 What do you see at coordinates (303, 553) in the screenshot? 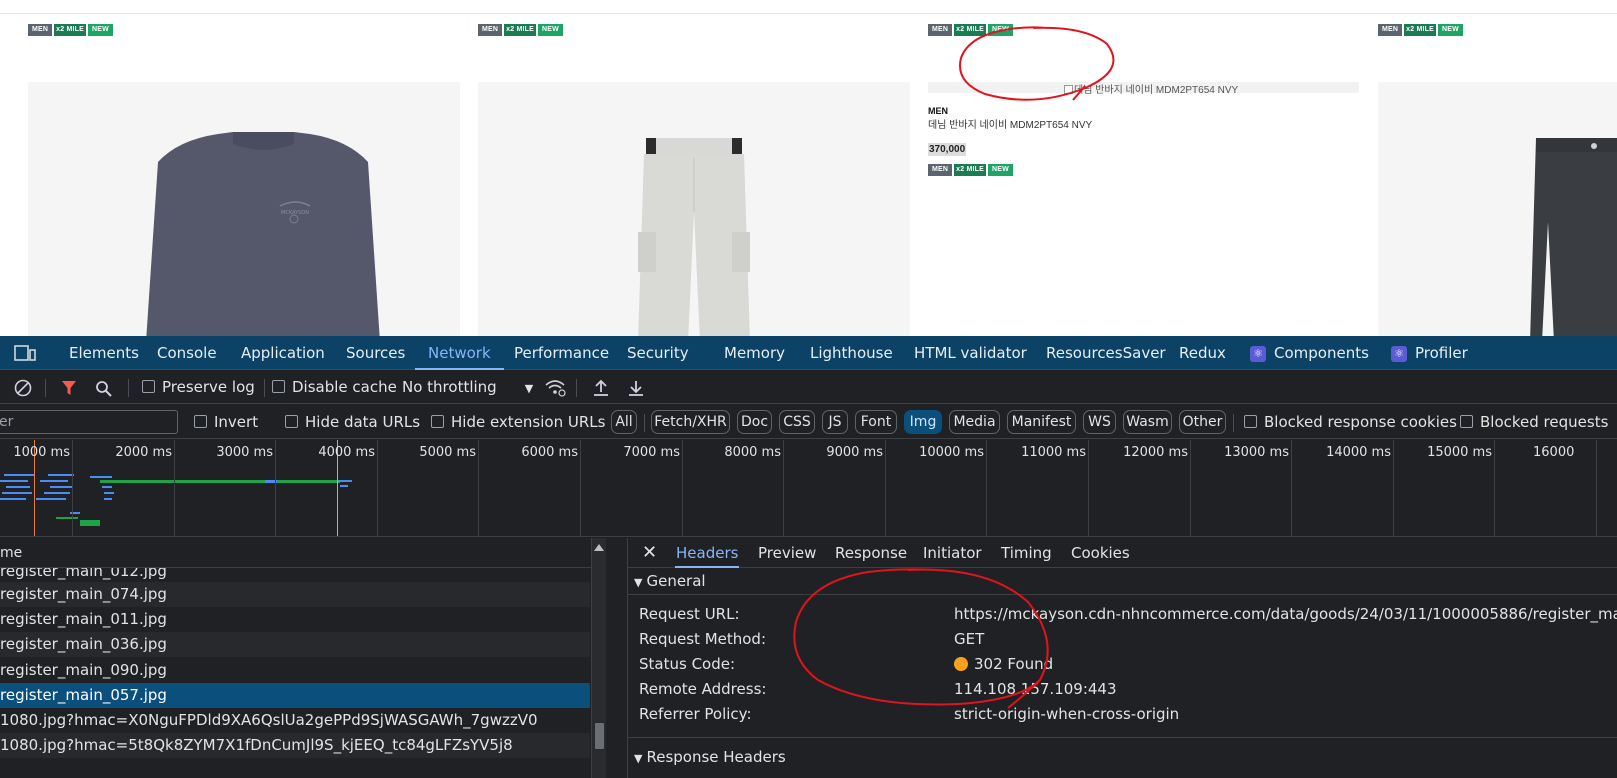
I see `name-column-header: me` at bounding box center [303, 553].